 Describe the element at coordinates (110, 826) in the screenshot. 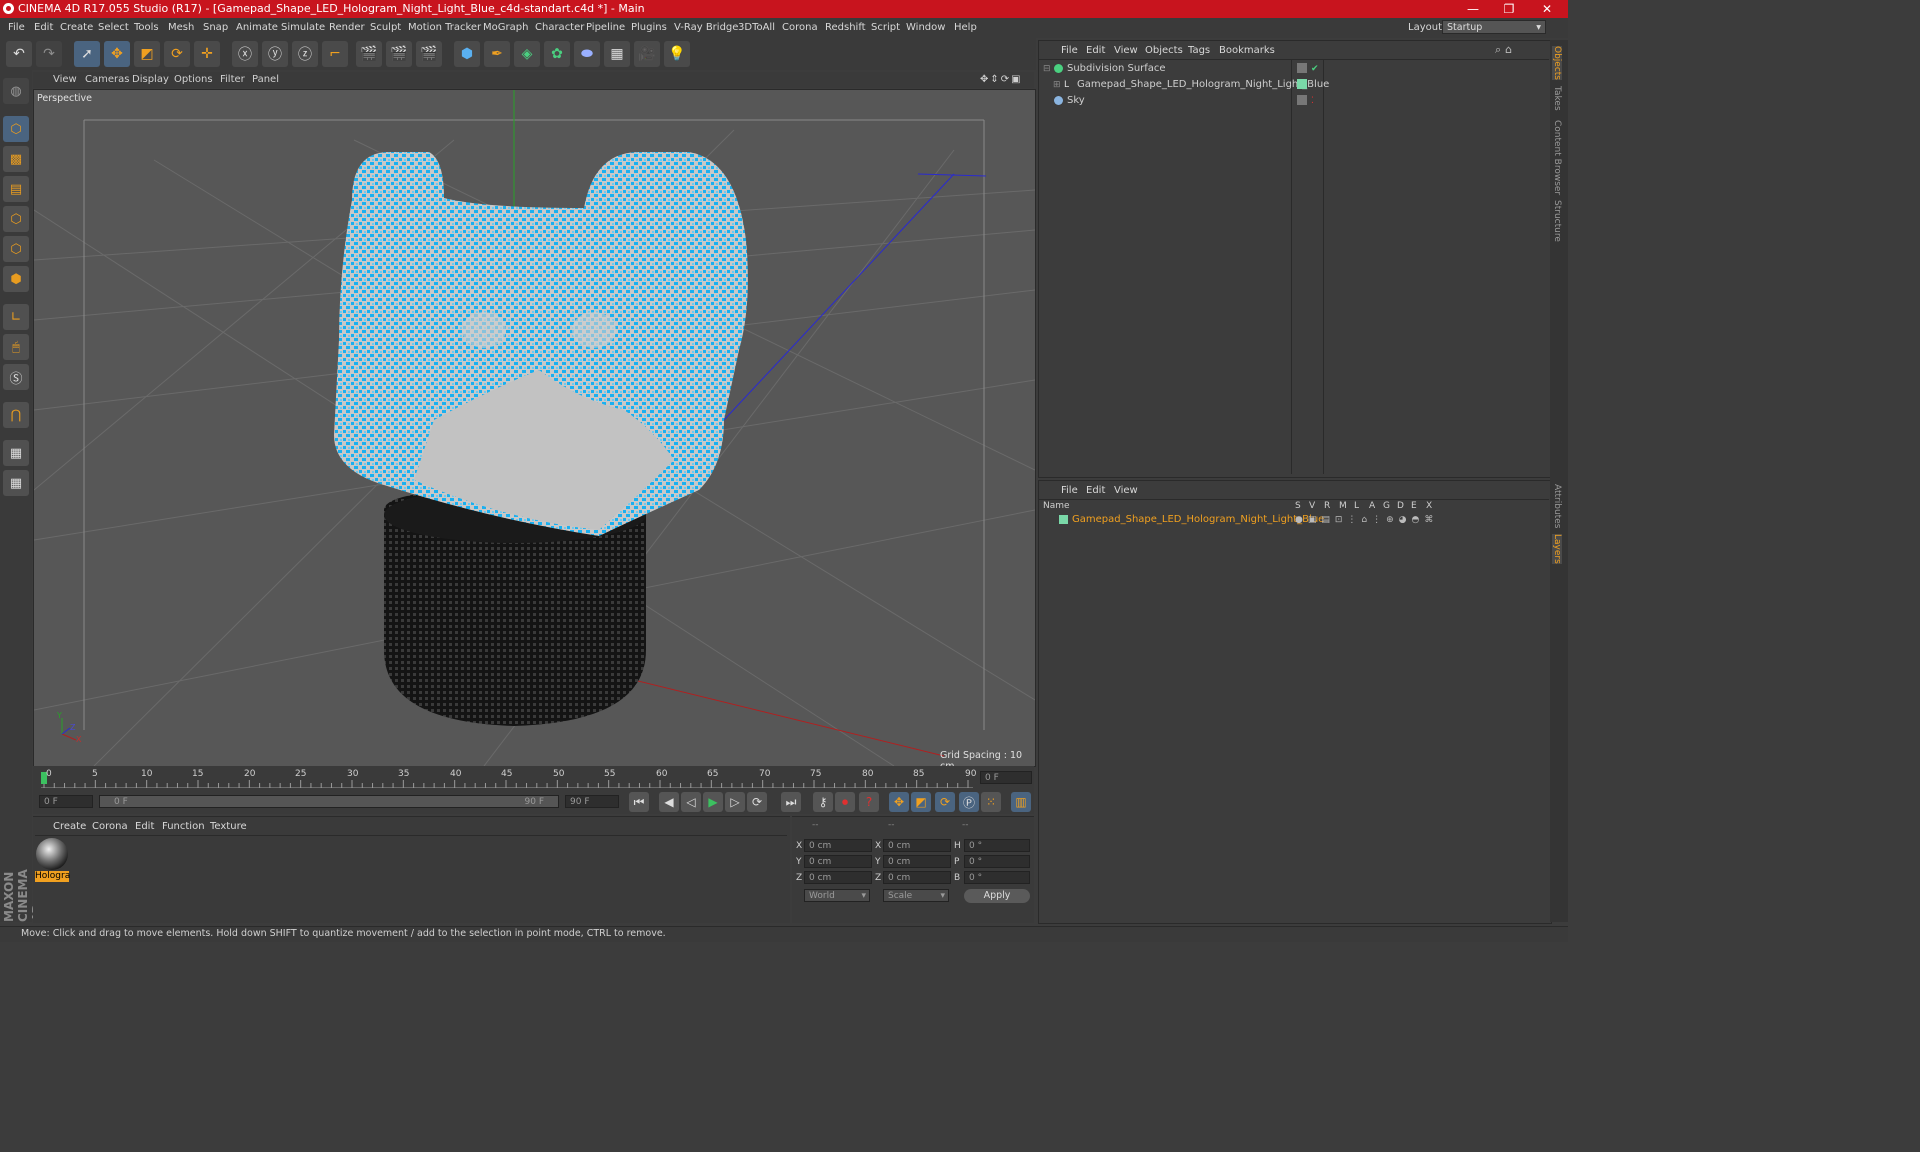

I see `material-menu-corona: Corona` at that location.